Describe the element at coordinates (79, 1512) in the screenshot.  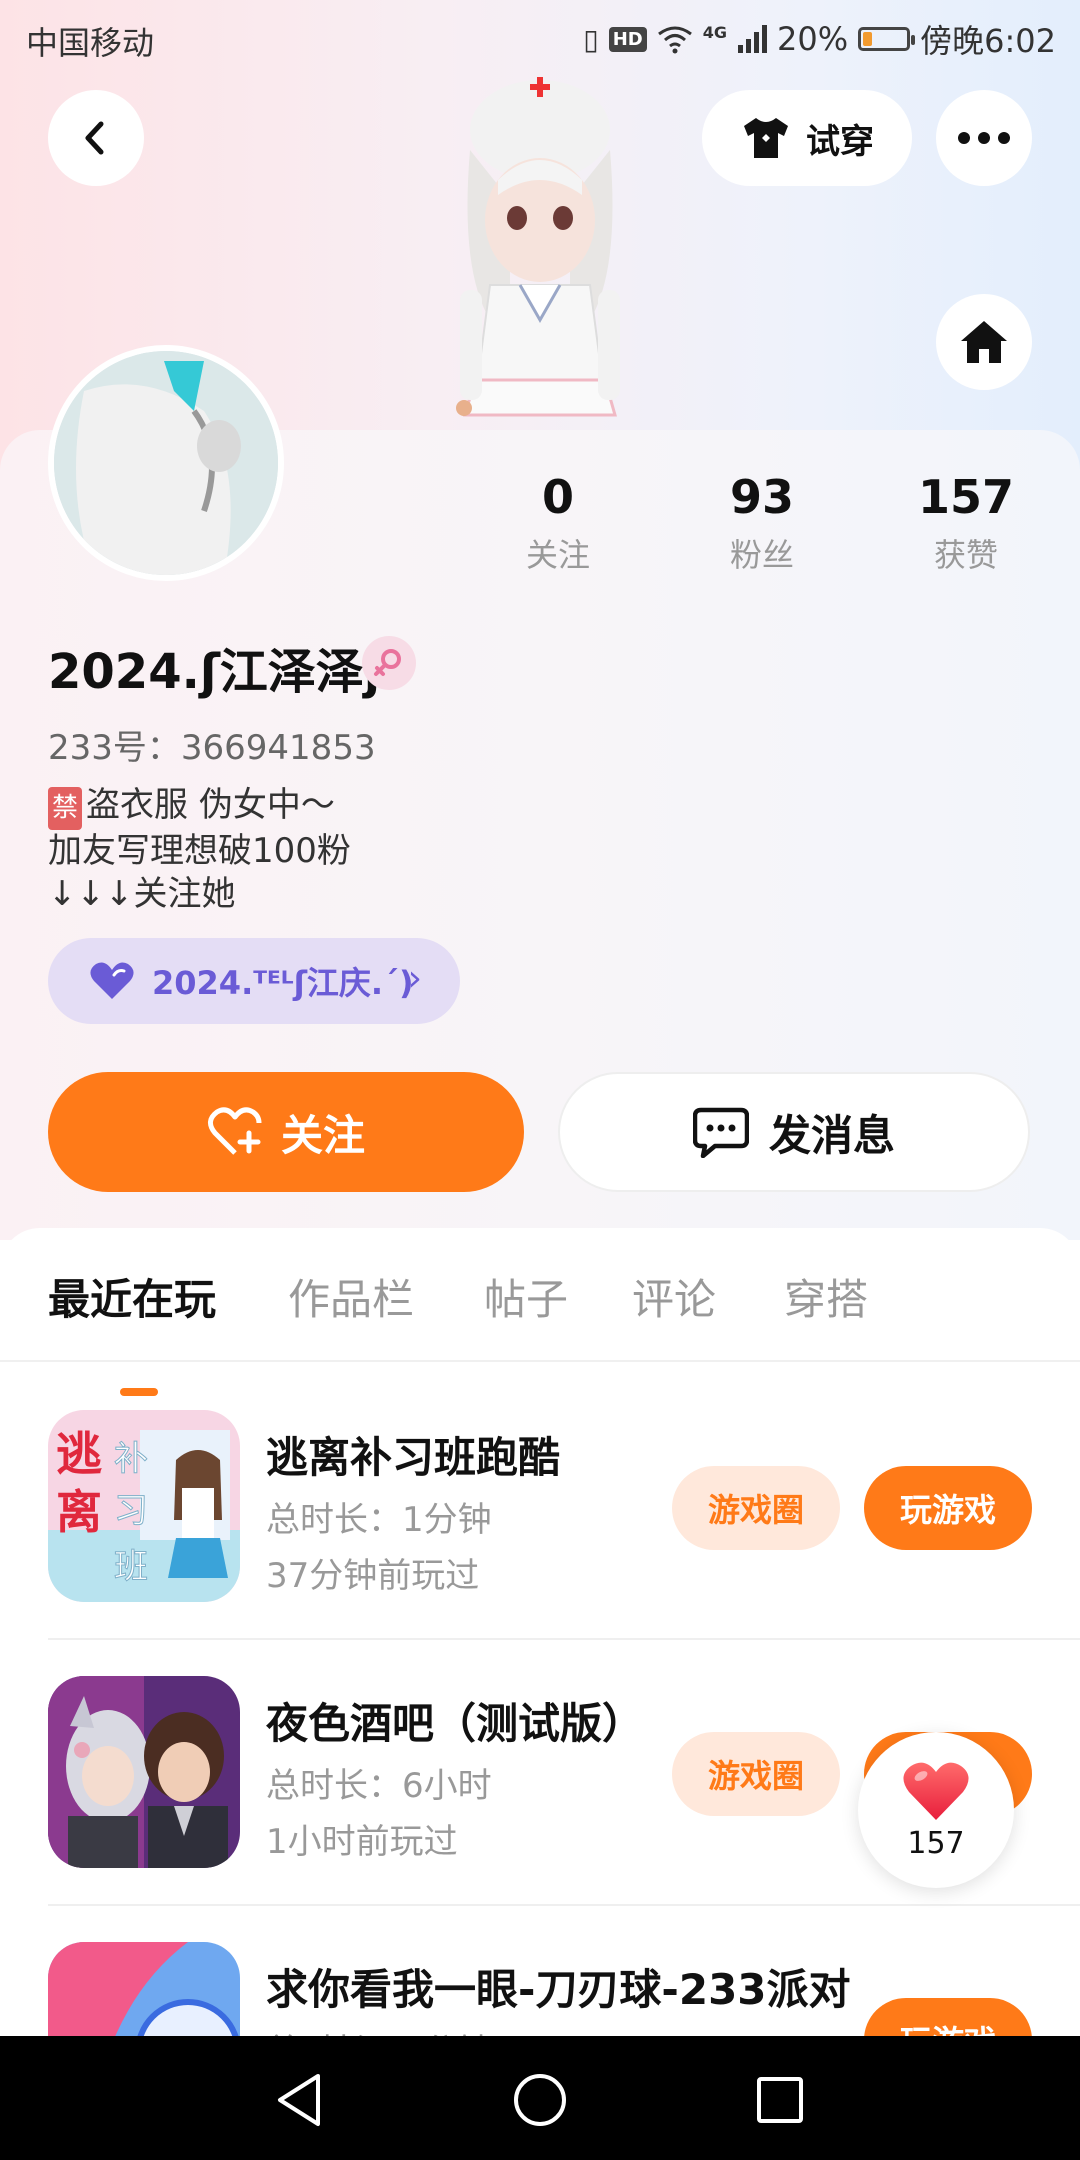
I see `svg-text: 离` at that location.